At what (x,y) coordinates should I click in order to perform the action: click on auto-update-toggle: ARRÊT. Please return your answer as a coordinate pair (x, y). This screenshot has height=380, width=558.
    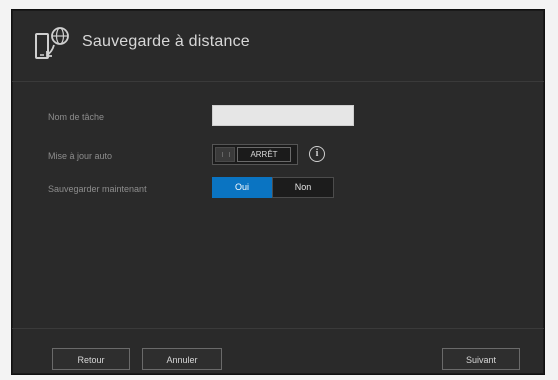
    Looking at the image, I should click on (255, 154).